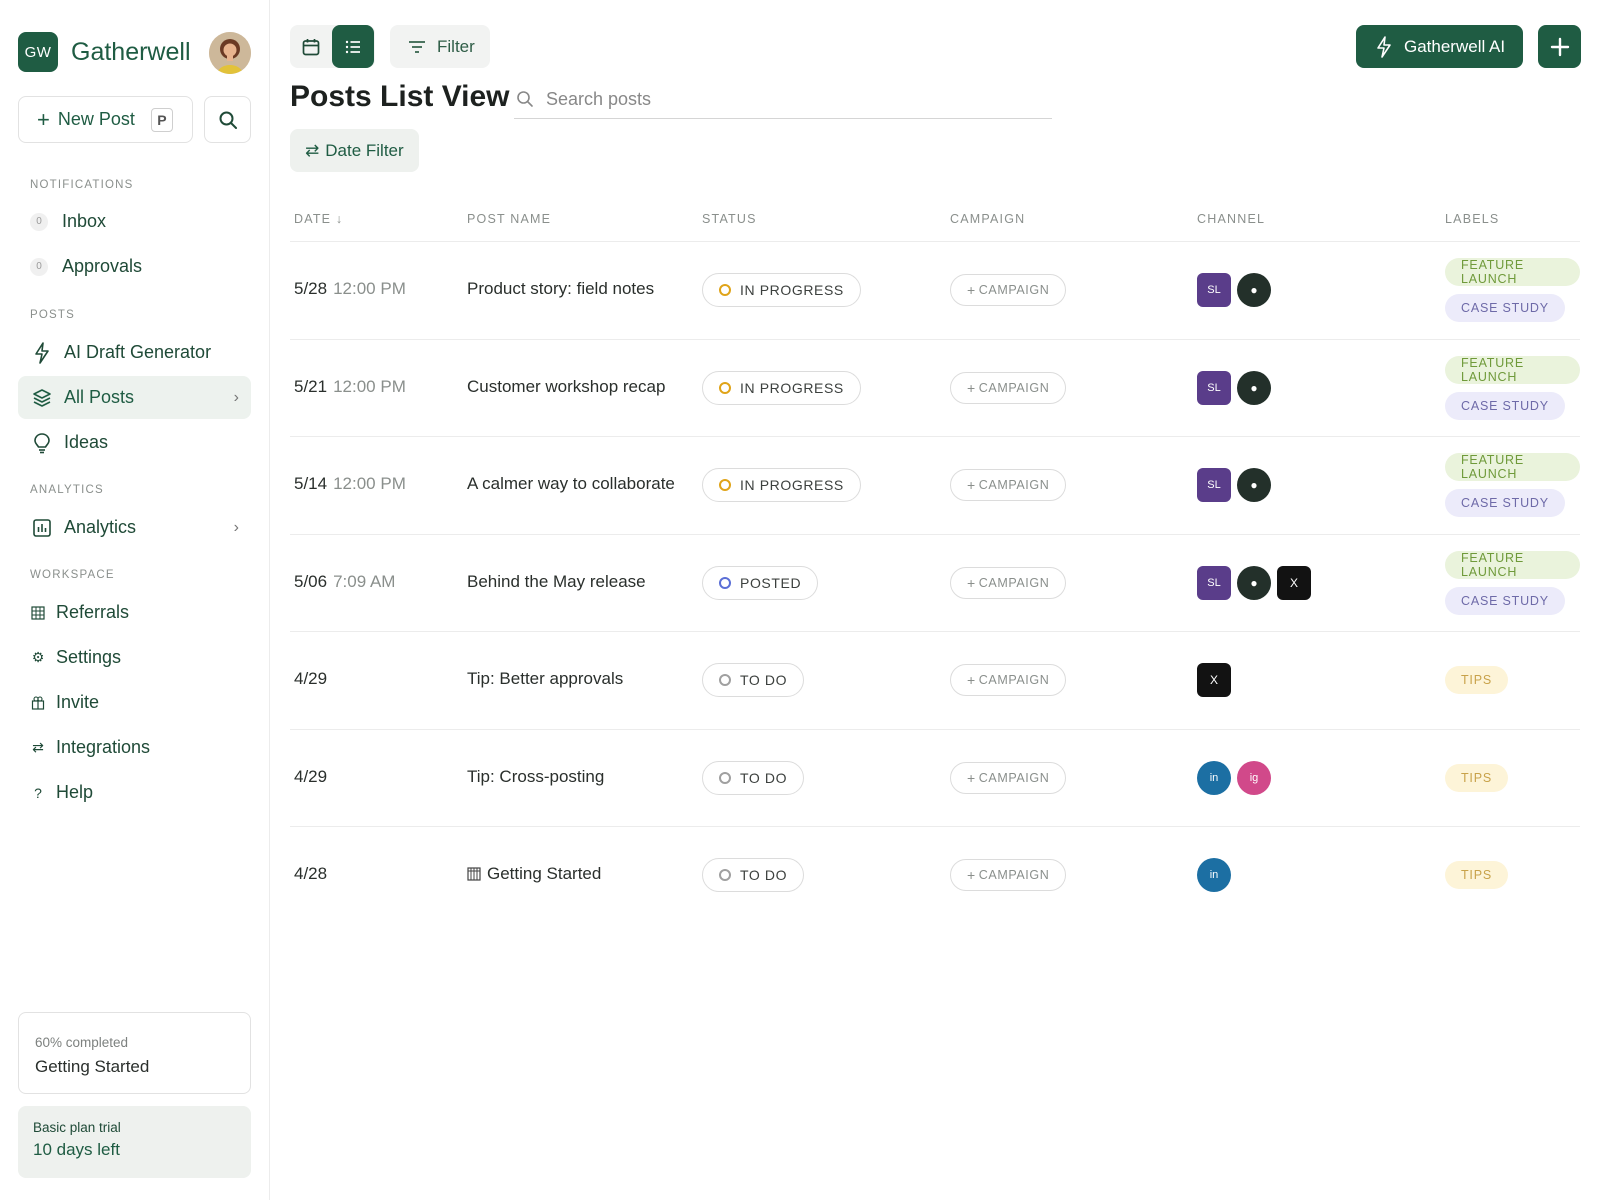  I want to click on date-filter-label: Date Filter, so click(364, 150).